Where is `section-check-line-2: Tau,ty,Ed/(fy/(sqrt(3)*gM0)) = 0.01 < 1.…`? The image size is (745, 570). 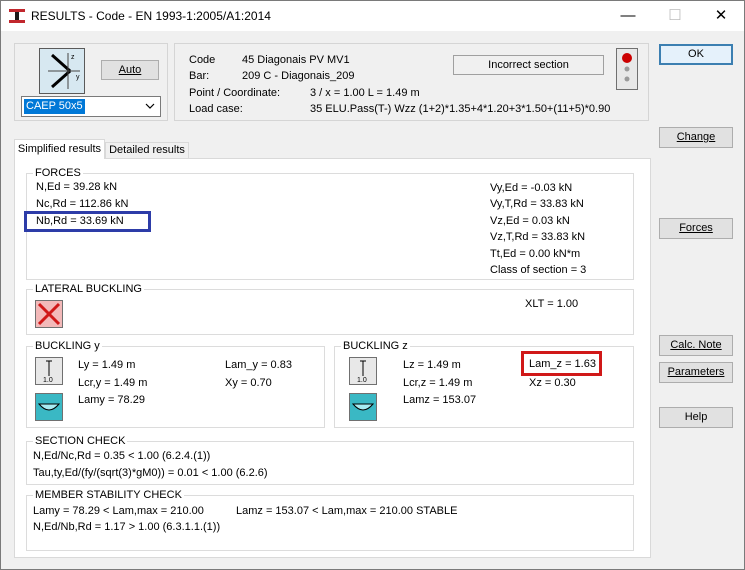 section-check-line-2: Tau,ty,Ed/(fy/(sqrt(3)*gM0)) = 0.01 < 1.… is located at coordinates (150, 473).